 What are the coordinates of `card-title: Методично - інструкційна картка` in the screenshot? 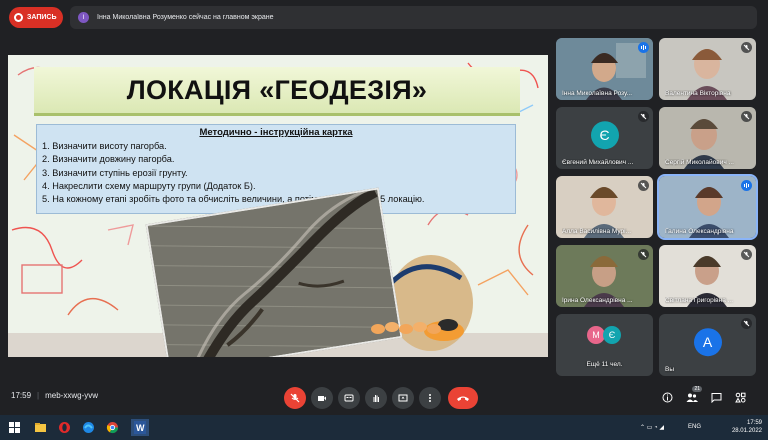 It's located at (276, 132).